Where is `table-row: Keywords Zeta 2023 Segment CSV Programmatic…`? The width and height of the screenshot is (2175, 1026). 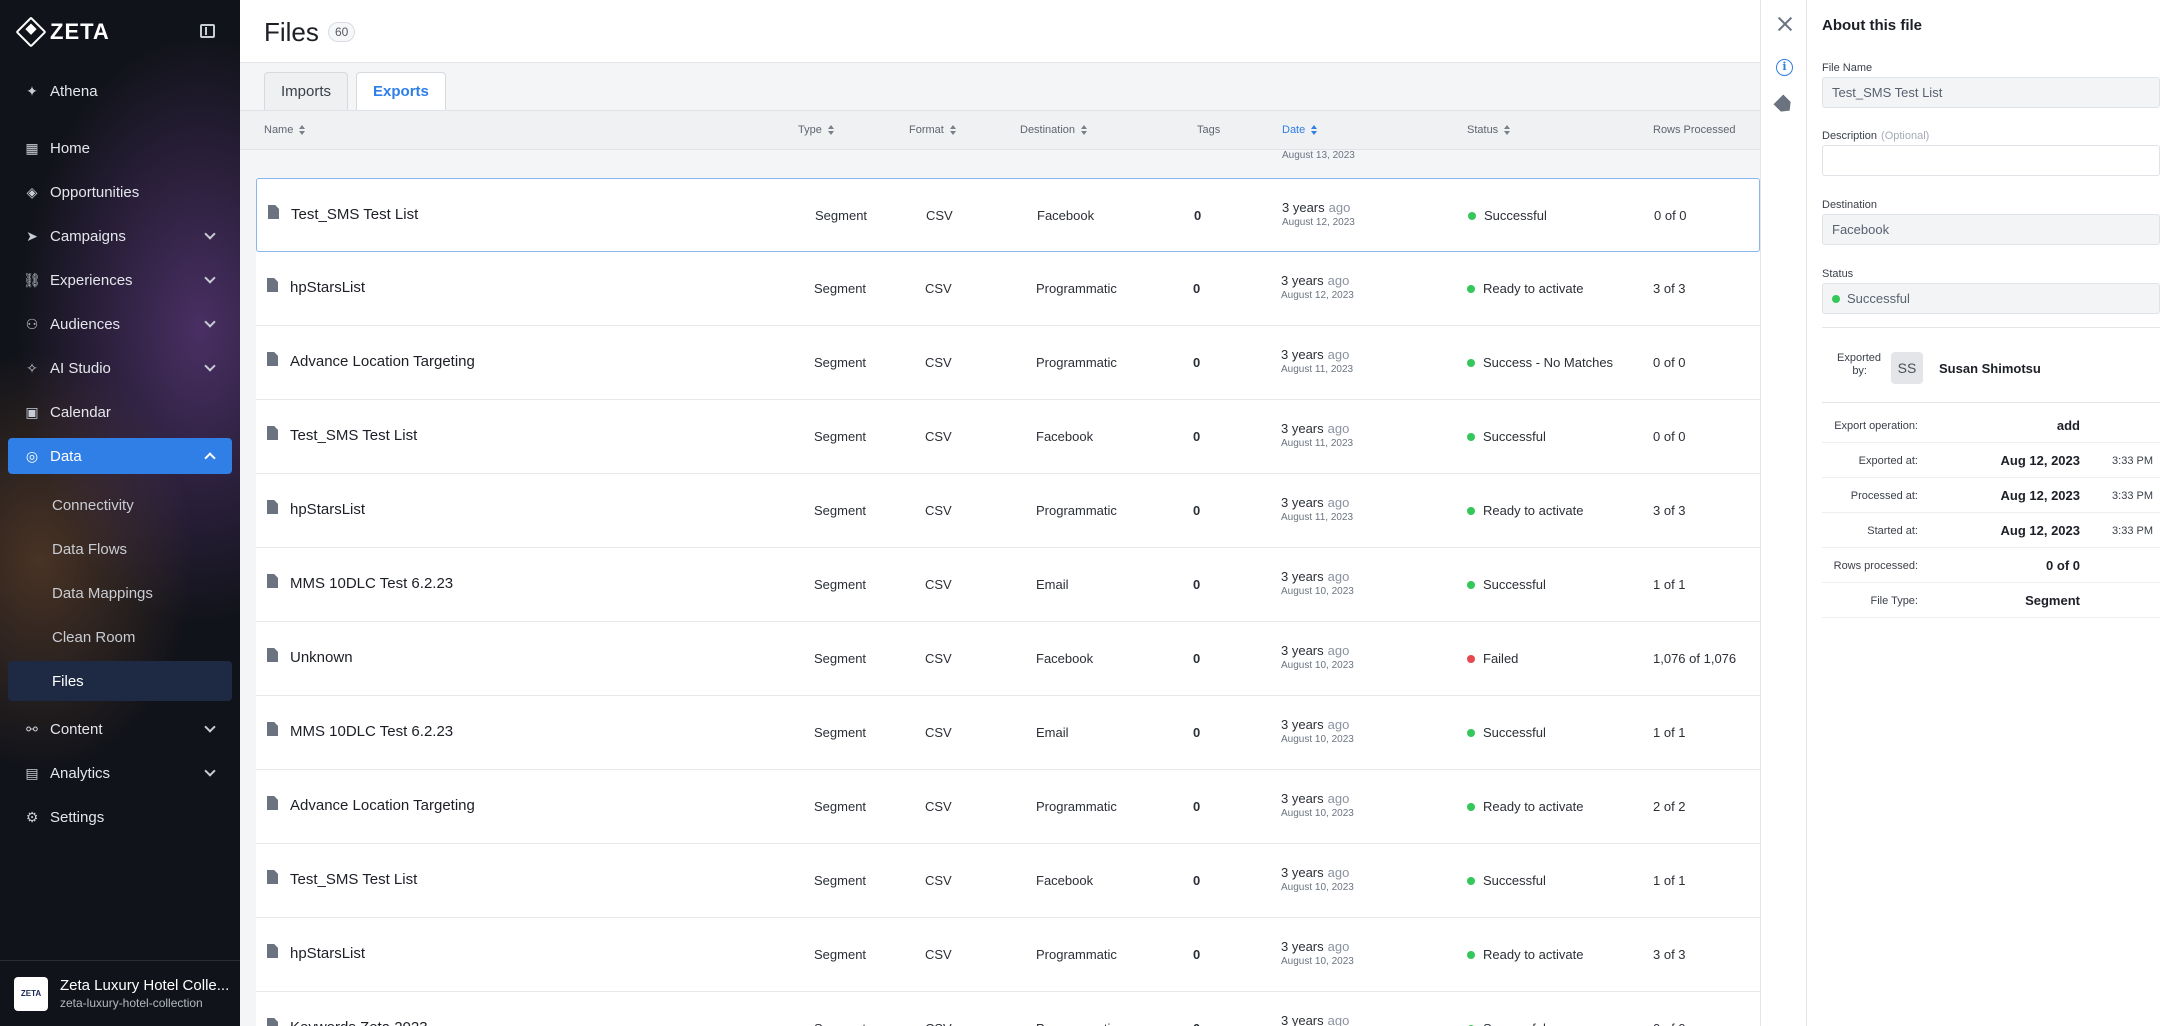 table-row: Keywords Zeta 2023 Segment CSV Programmatic… is located at coordinates (1008, 1009).